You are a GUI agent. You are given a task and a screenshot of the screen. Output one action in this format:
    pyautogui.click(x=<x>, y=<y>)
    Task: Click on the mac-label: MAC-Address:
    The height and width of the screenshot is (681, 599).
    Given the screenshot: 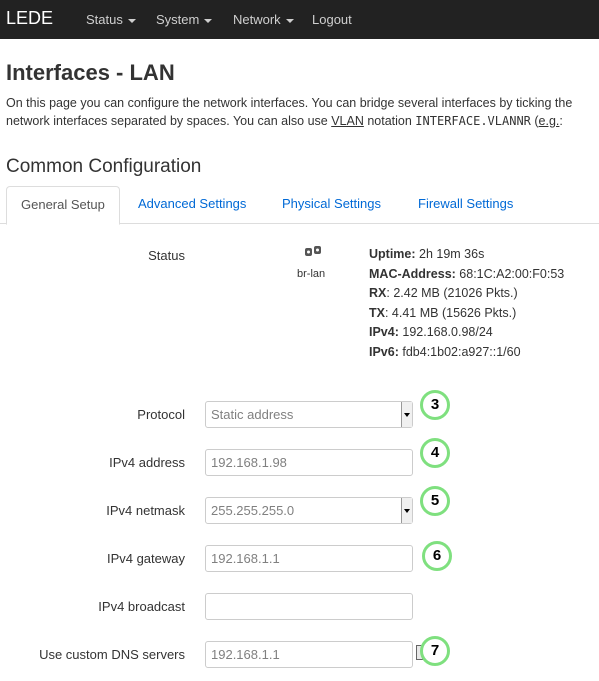 What is the action you would take?
    pyautogui.click(x=412, y=273)
    